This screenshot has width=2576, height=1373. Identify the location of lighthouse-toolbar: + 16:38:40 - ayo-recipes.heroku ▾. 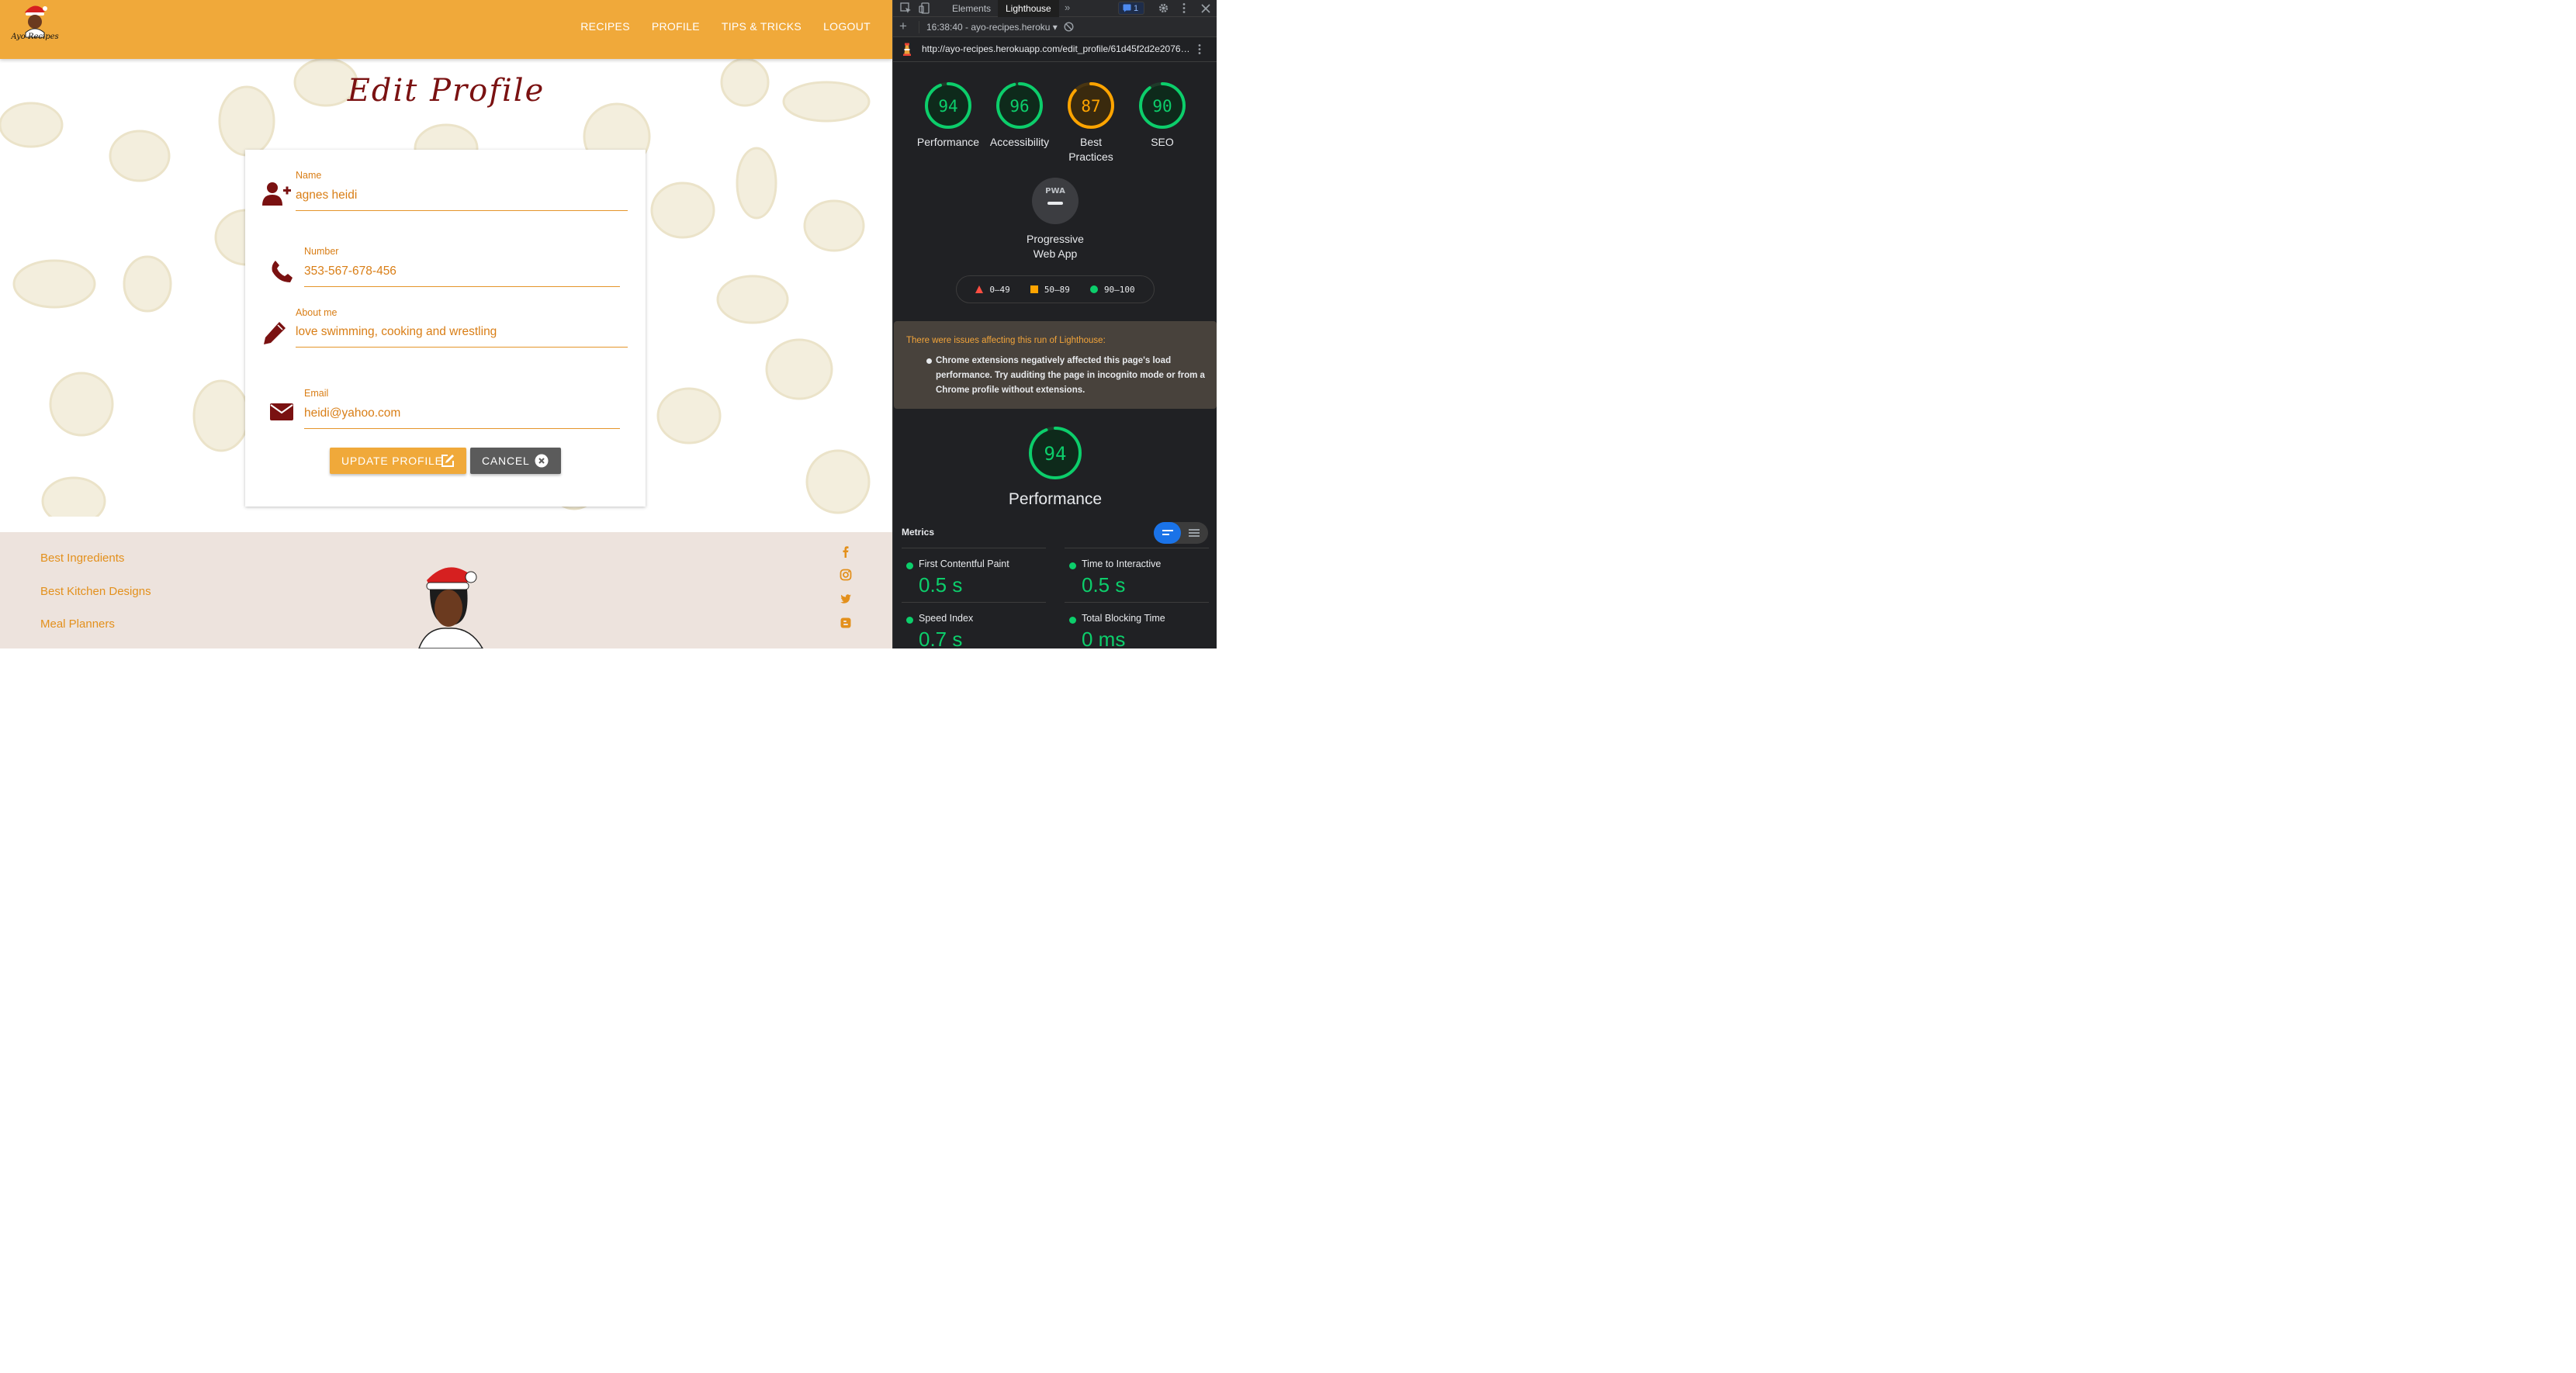
(1055, 27).